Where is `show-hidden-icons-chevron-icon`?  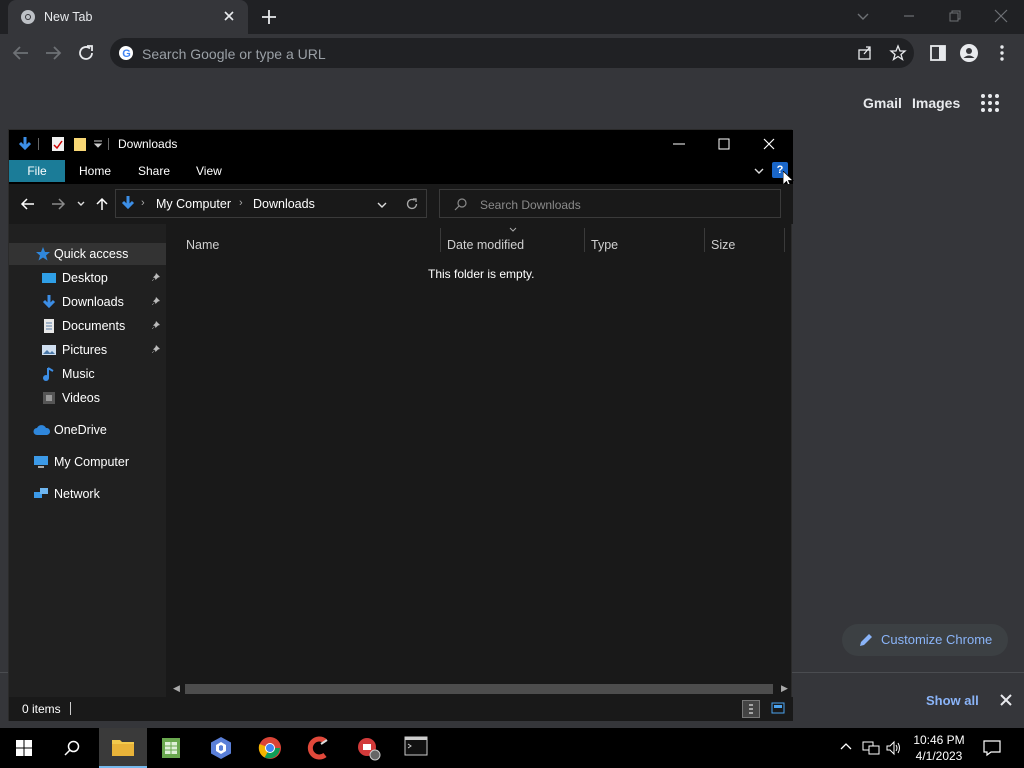
show-hidden-icons-chevron-icon is located at coordinates (846, 747).